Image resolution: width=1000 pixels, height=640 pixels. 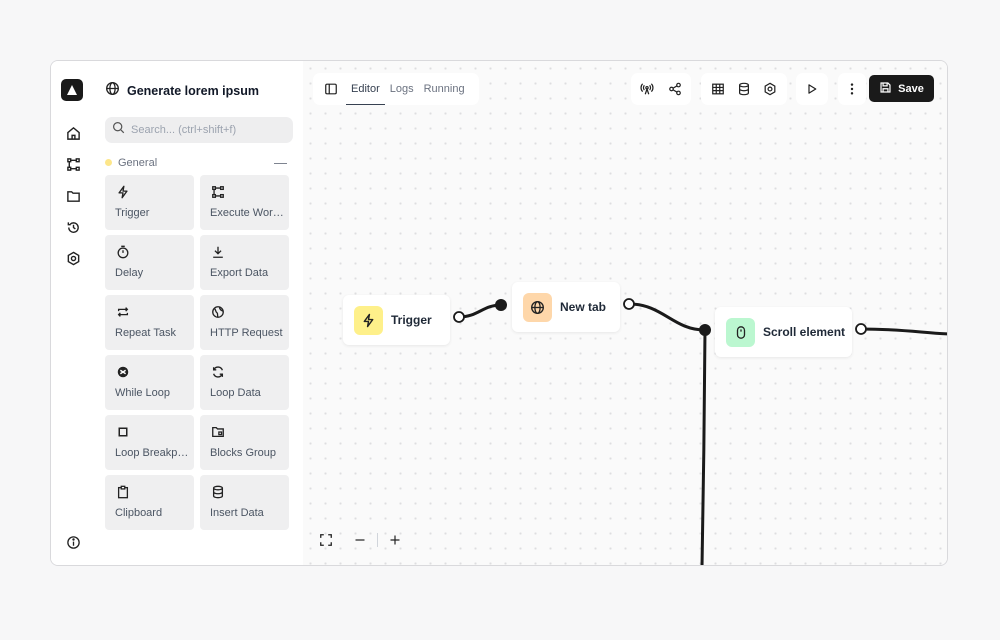 I want to click on connection-newtab-scroll, so click(x=667, y=317).